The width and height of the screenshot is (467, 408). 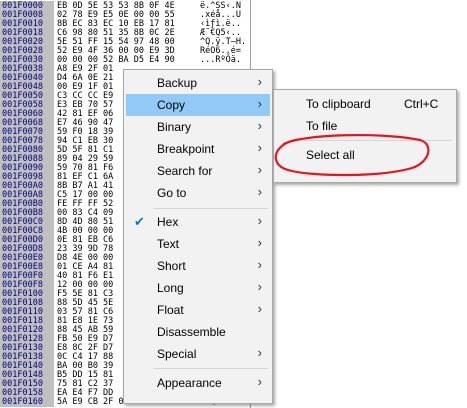 What do you see at coordinates (330, 155) in the screenshot?
I see `submenu-item-label: Select all` at bounding box center [330, 155].